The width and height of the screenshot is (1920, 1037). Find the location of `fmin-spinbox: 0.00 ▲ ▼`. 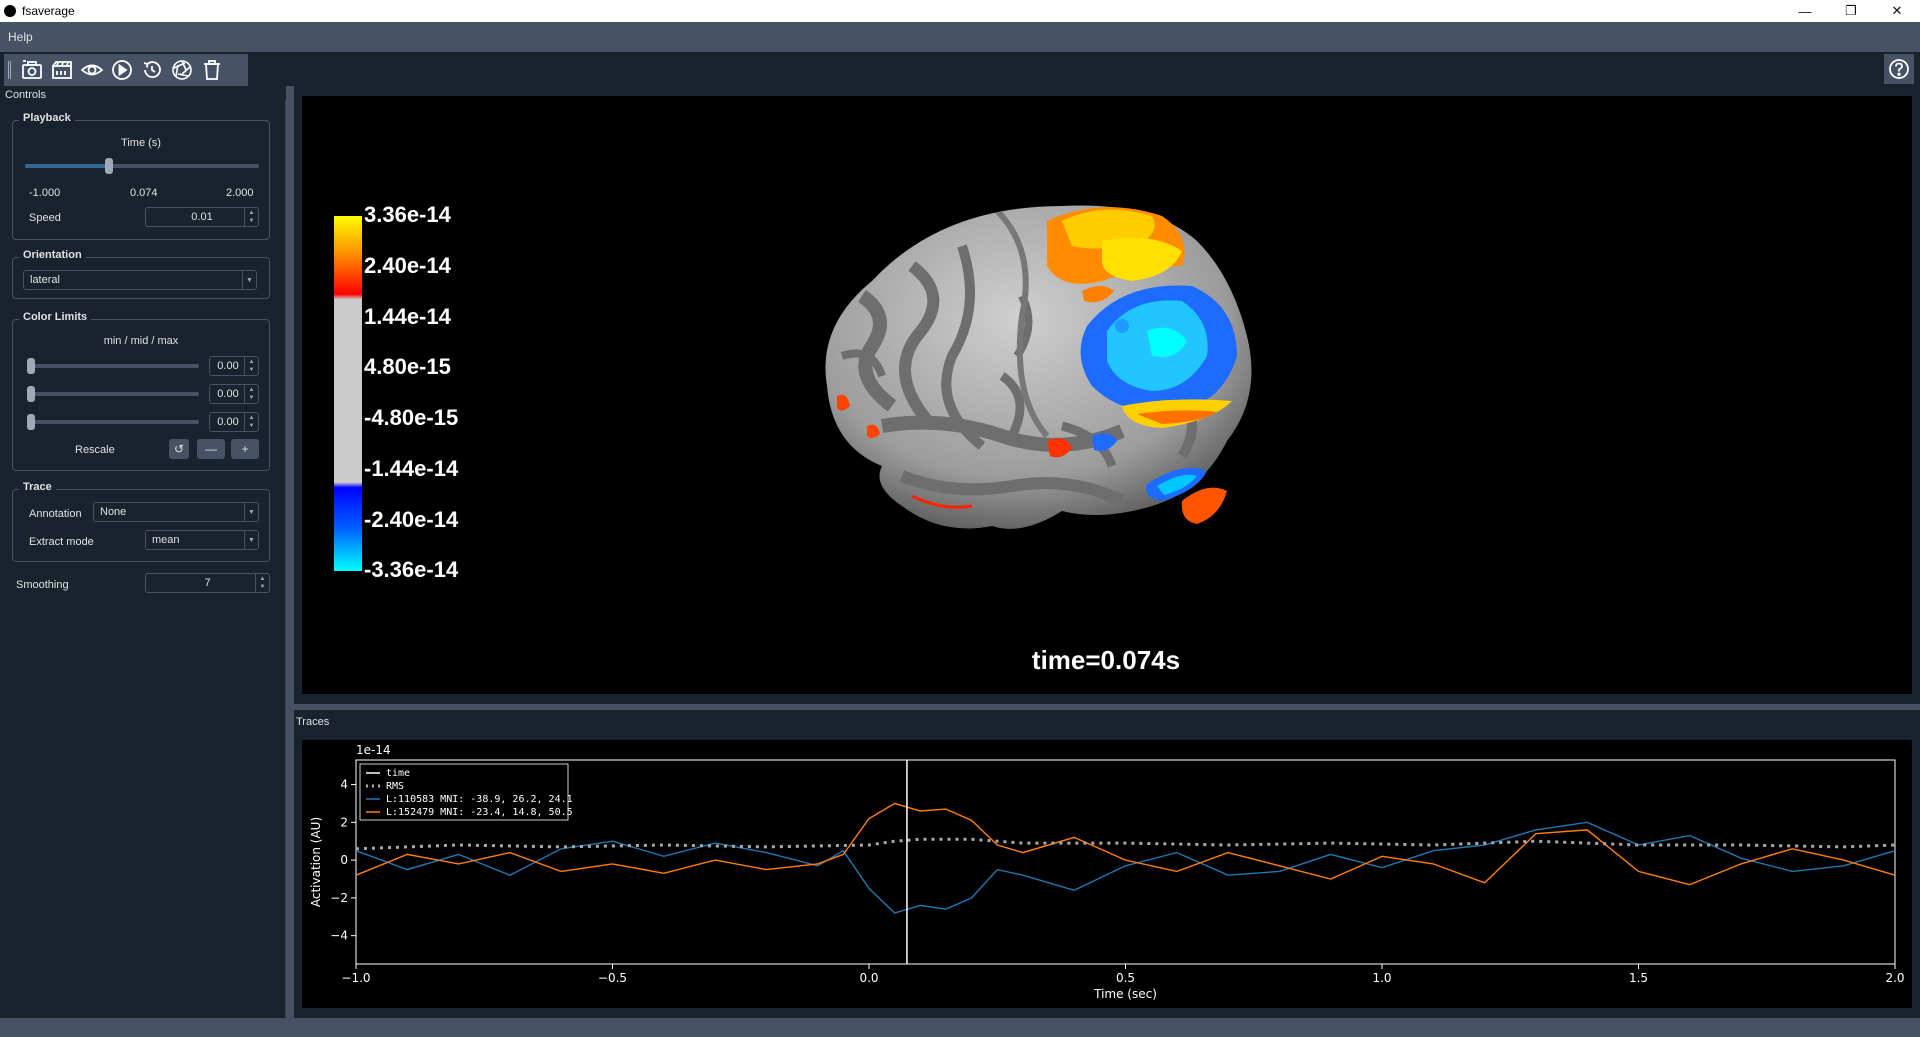

fmin-spinbox: 0.00 ▲ ▼ is located at coordinates (234, 366).